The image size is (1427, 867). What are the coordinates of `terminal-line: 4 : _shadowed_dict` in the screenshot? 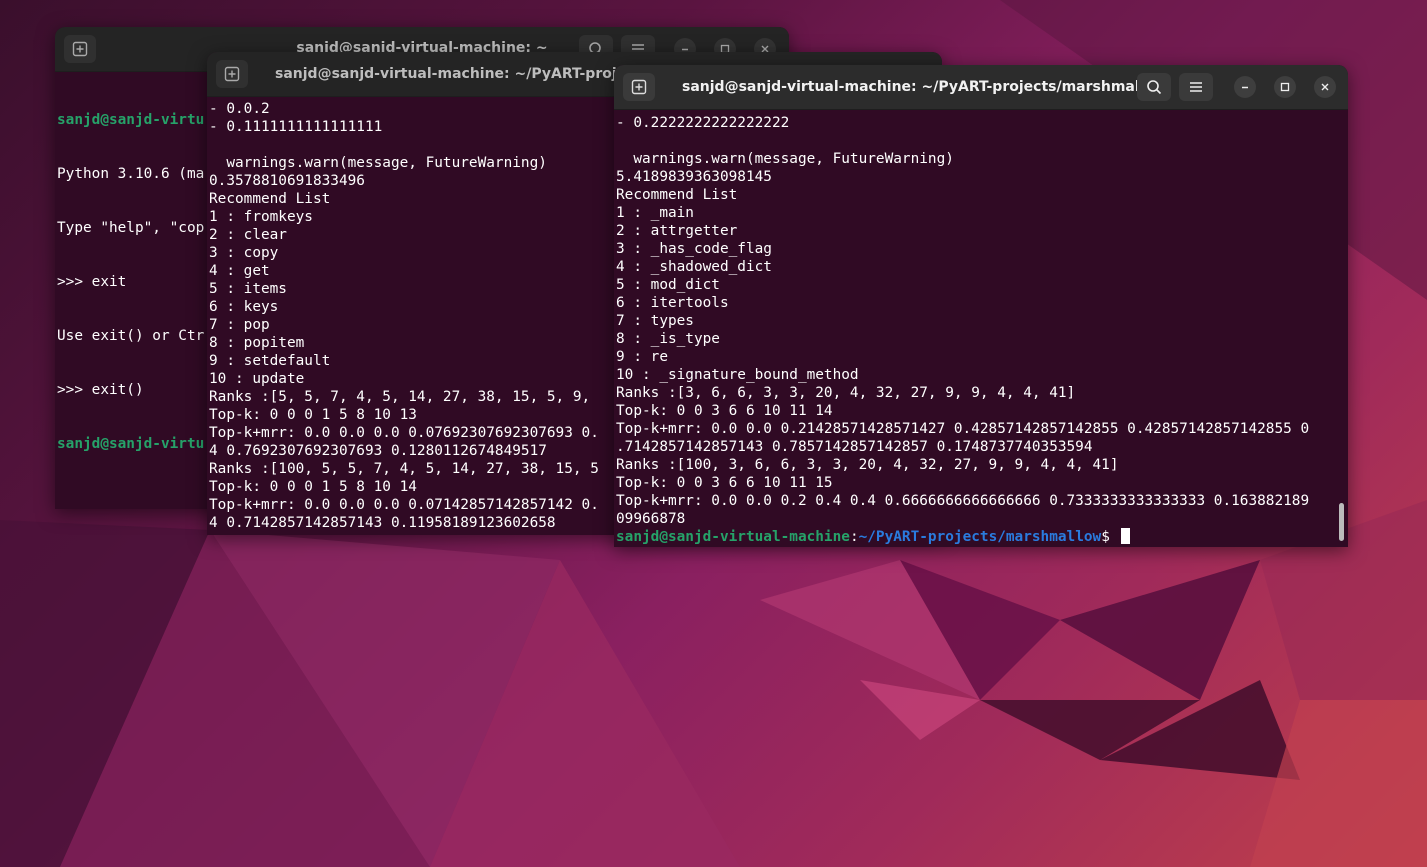 It's located at (694, 267).